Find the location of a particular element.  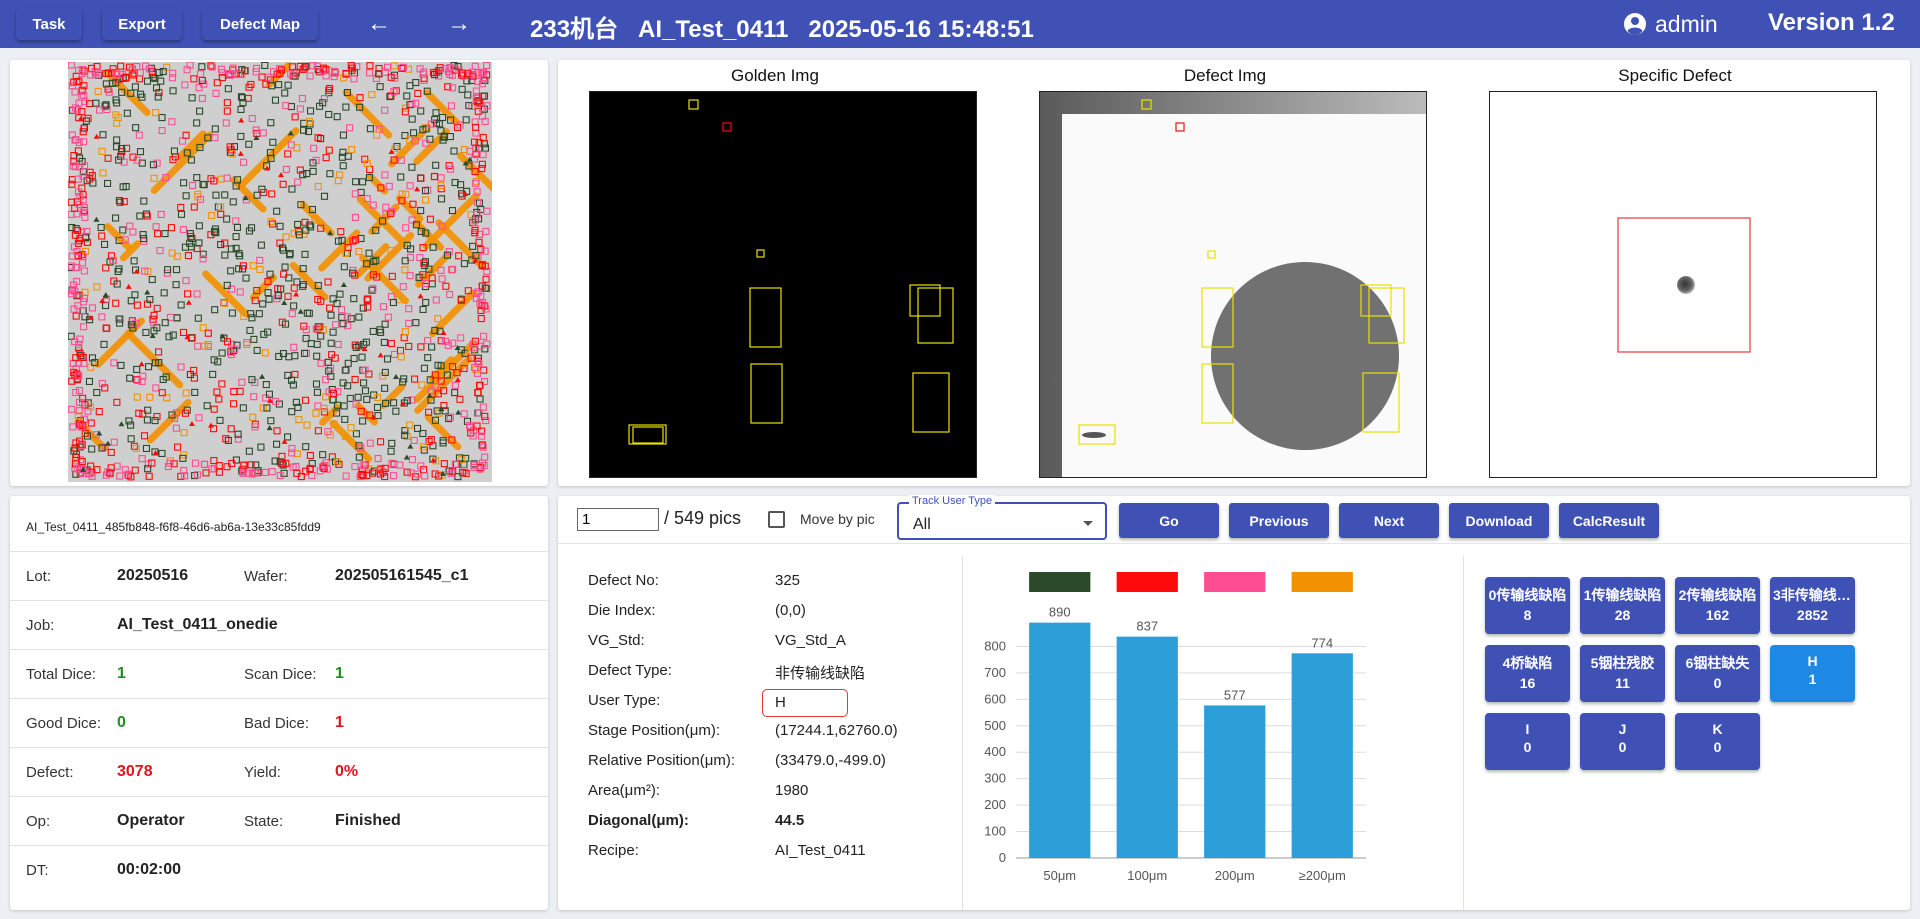

die-index-label: Die Index: is located at coordinates (622, 610).